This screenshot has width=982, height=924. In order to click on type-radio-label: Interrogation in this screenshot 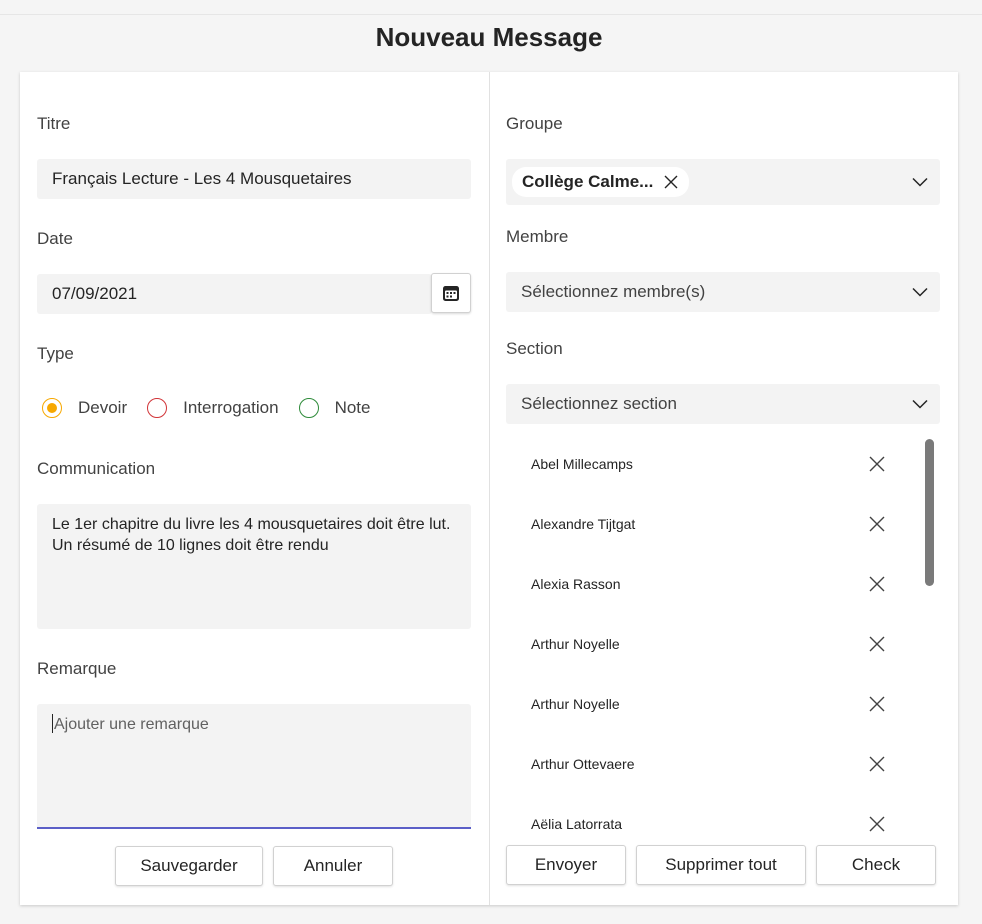, I will do `click(231, 407)`.